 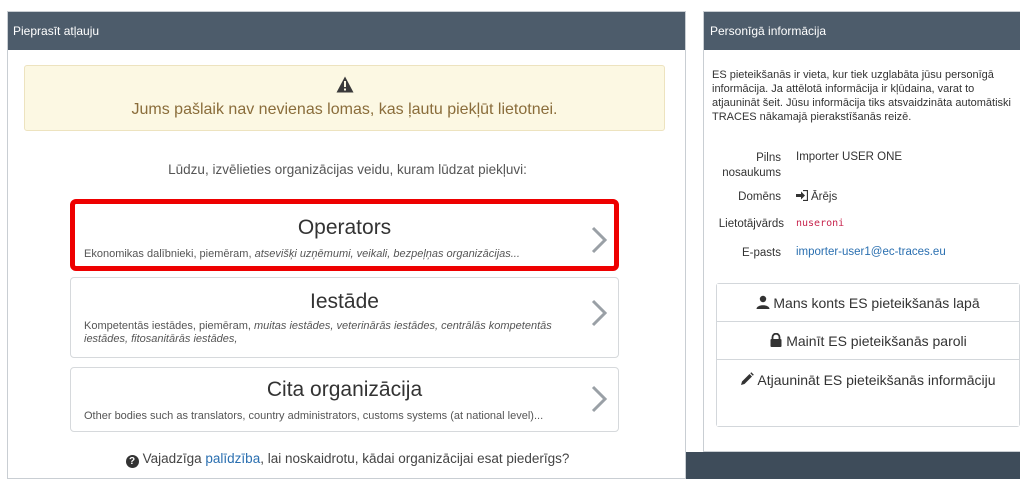 I want to click on my-account-button: Mans konts ES pieteikšanās lapā, so click(x=868, y=303).